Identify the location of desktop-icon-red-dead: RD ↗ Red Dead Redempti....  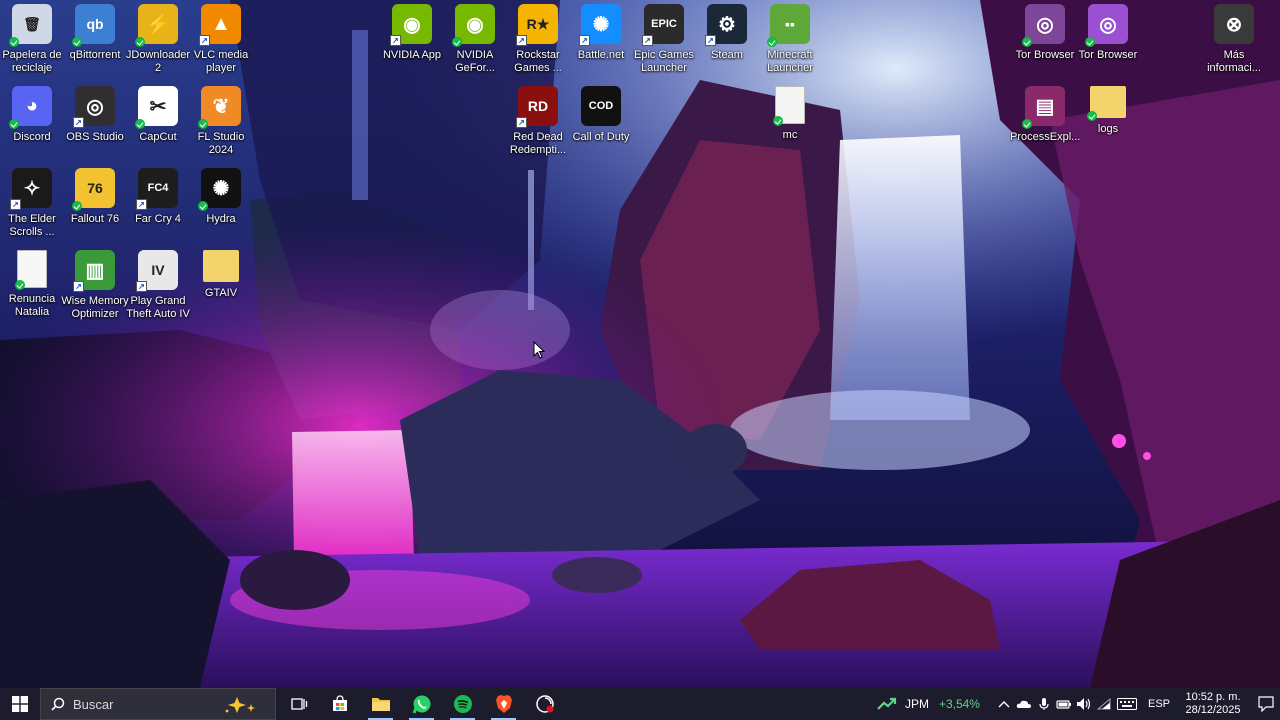
(538, 119).